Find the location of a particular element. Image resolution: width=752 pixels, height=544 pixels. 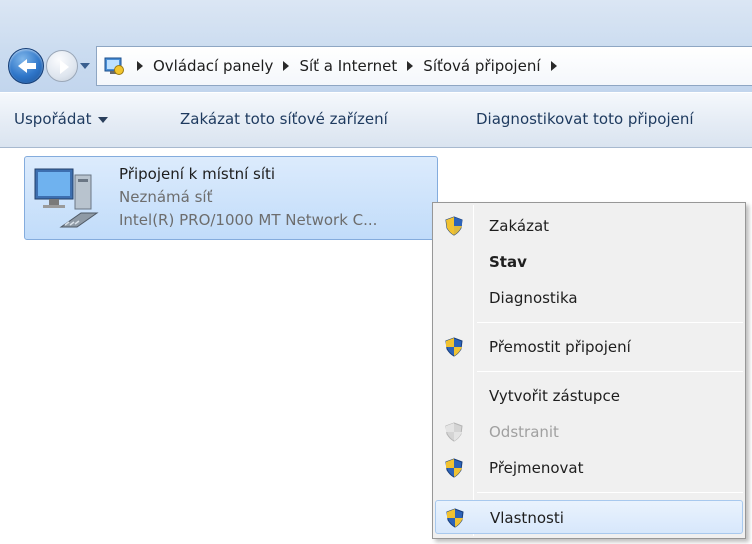

breadcrumb-network-internet: Síť a Internet is located at coordinates (348, 66).